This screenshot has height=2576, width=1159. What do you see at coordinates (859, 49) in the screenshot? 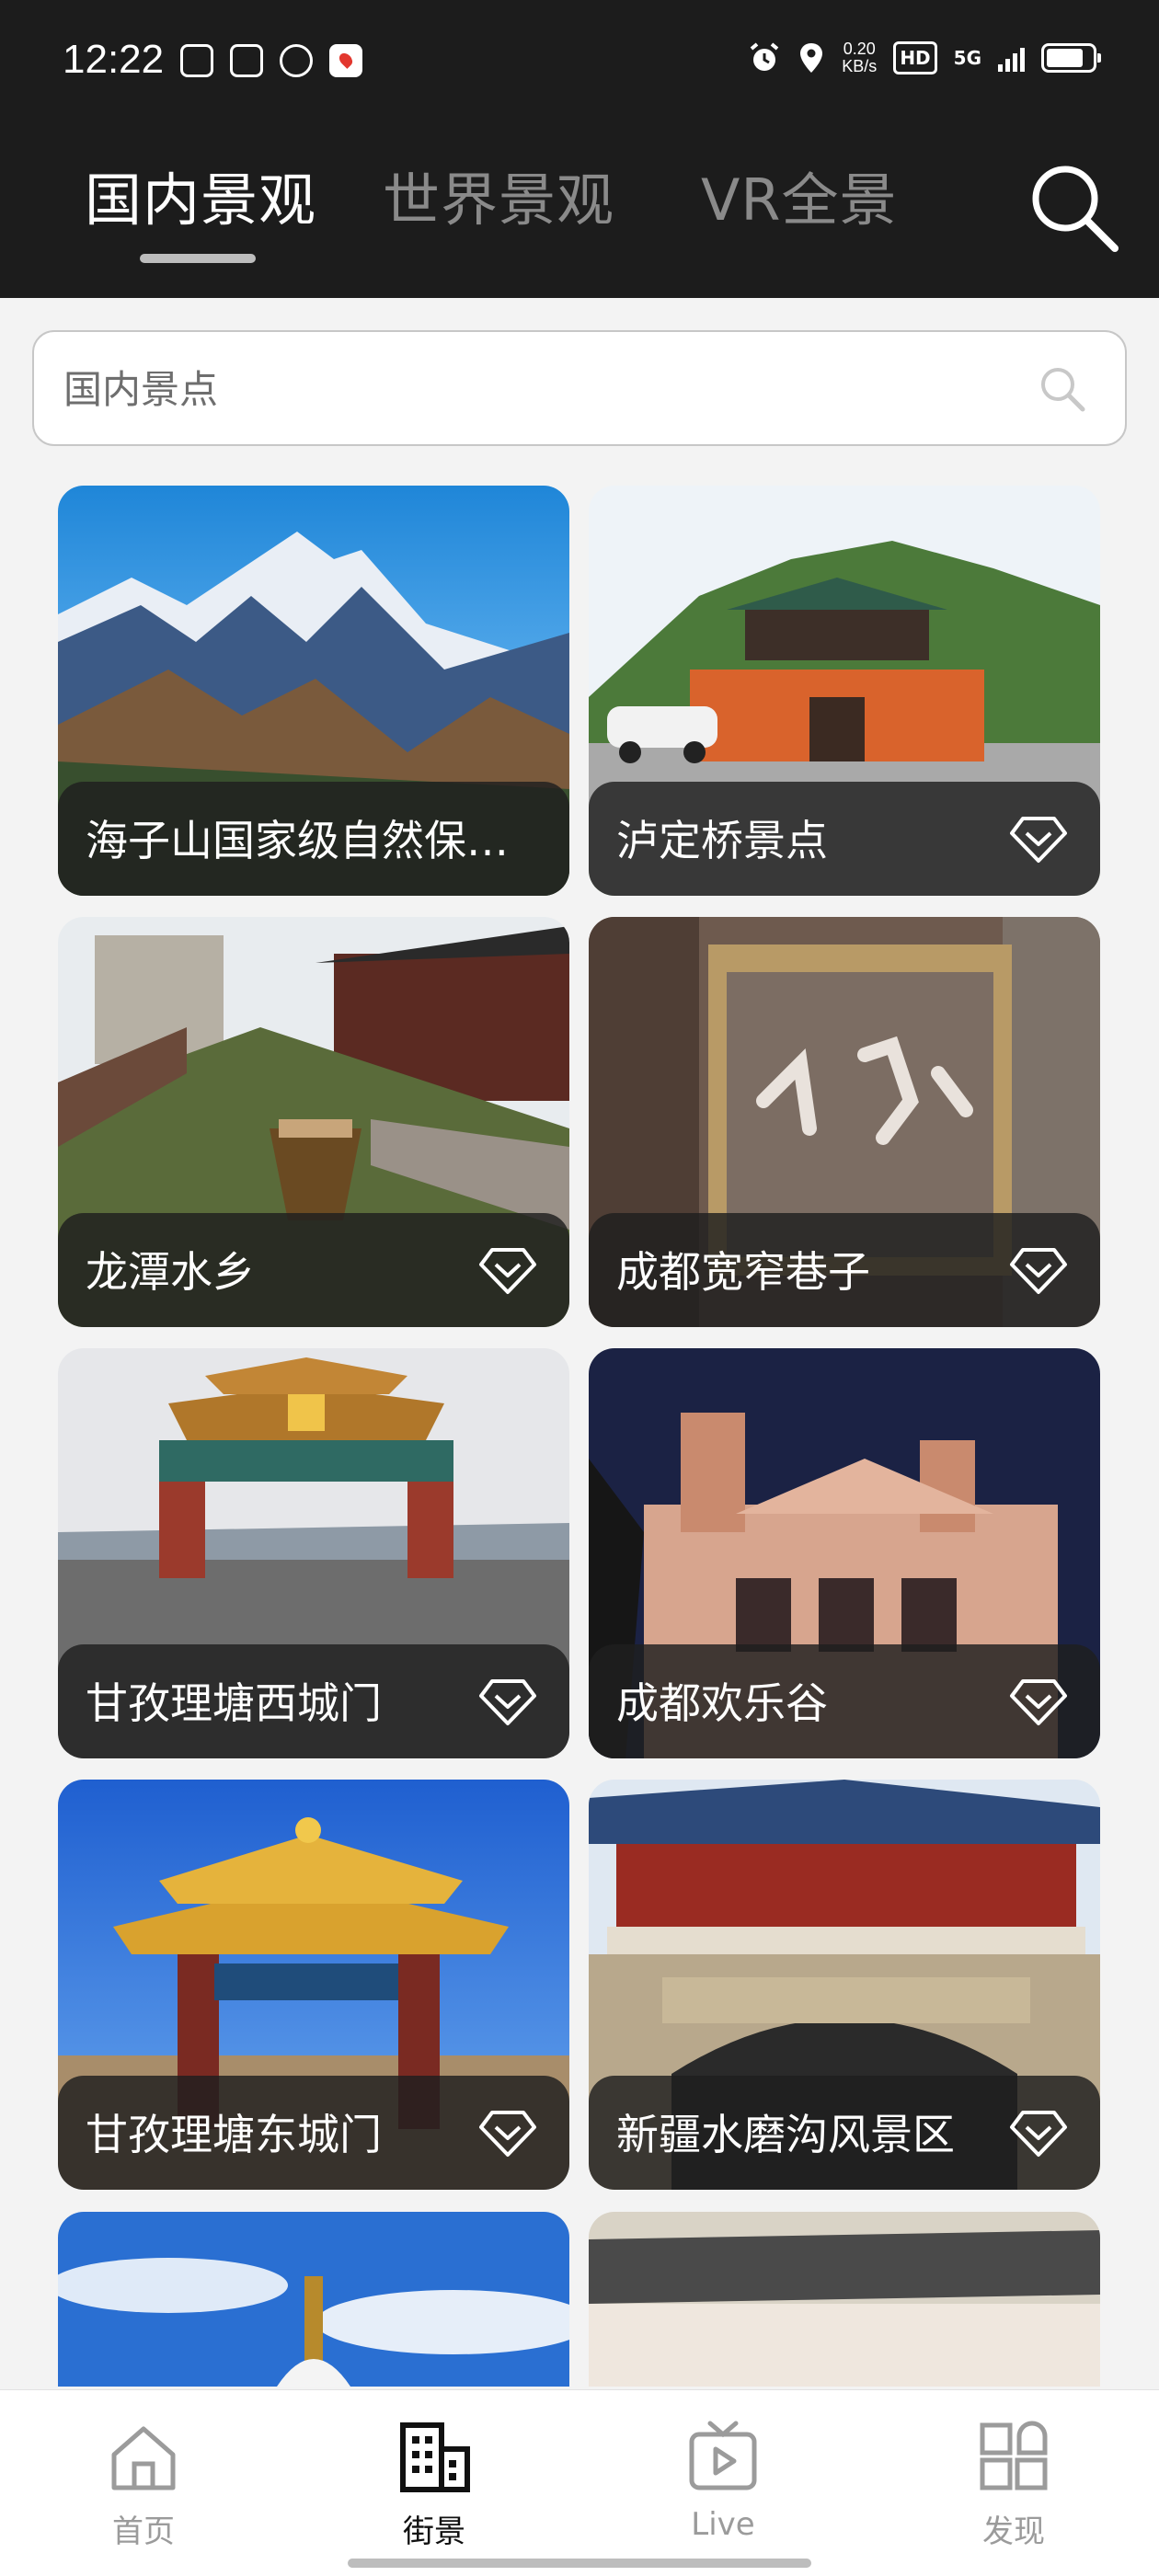
I see `net-speed-value: 0.20` at bounding box center [859, 49].